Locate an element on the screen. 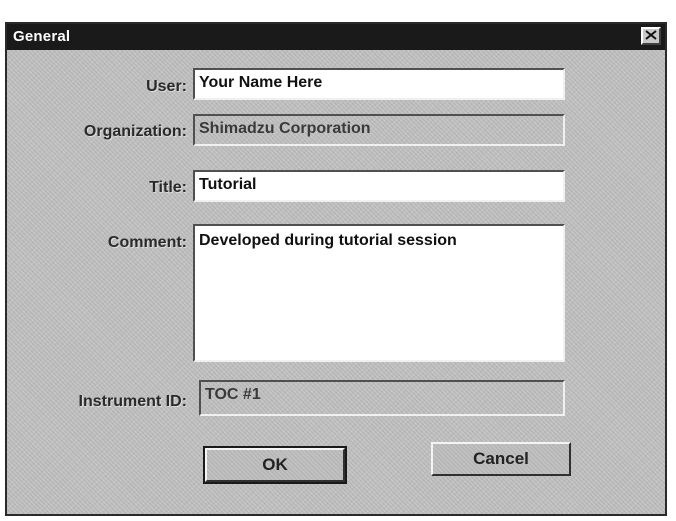 The image size is (676, 521). dialog-title: General is located at coordinates (42, 36).